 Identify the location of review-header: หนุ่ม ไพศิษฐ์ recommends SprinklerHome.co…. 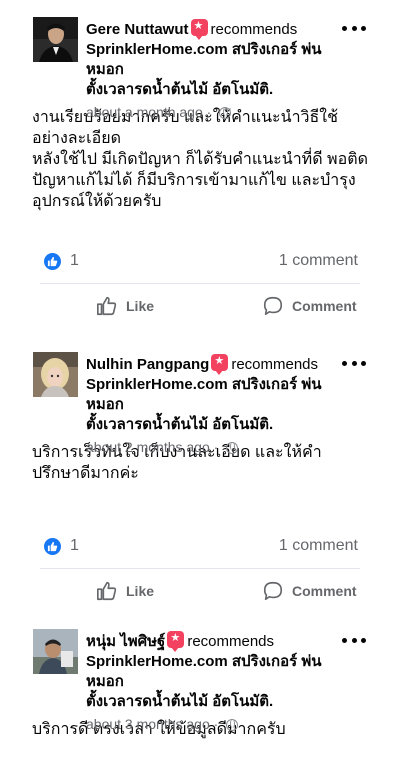
(200, 672).